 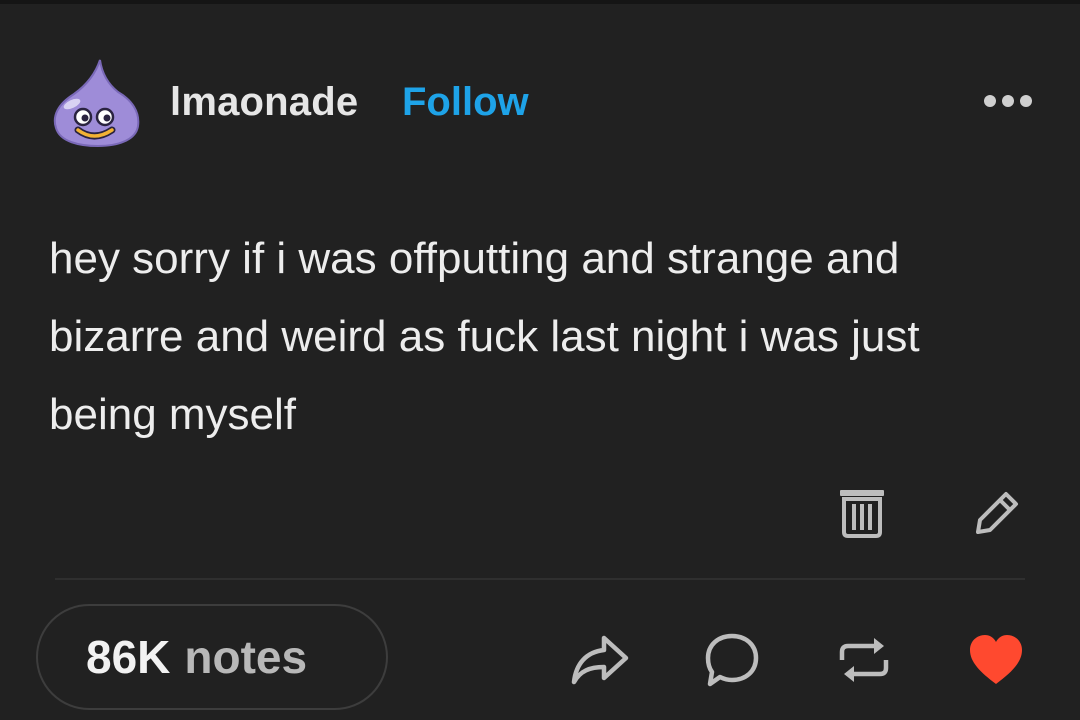 What do you see at coordinates (246, 657) in the screenshot?
I see `notes-label: notes` at bounding box center [246, 657].